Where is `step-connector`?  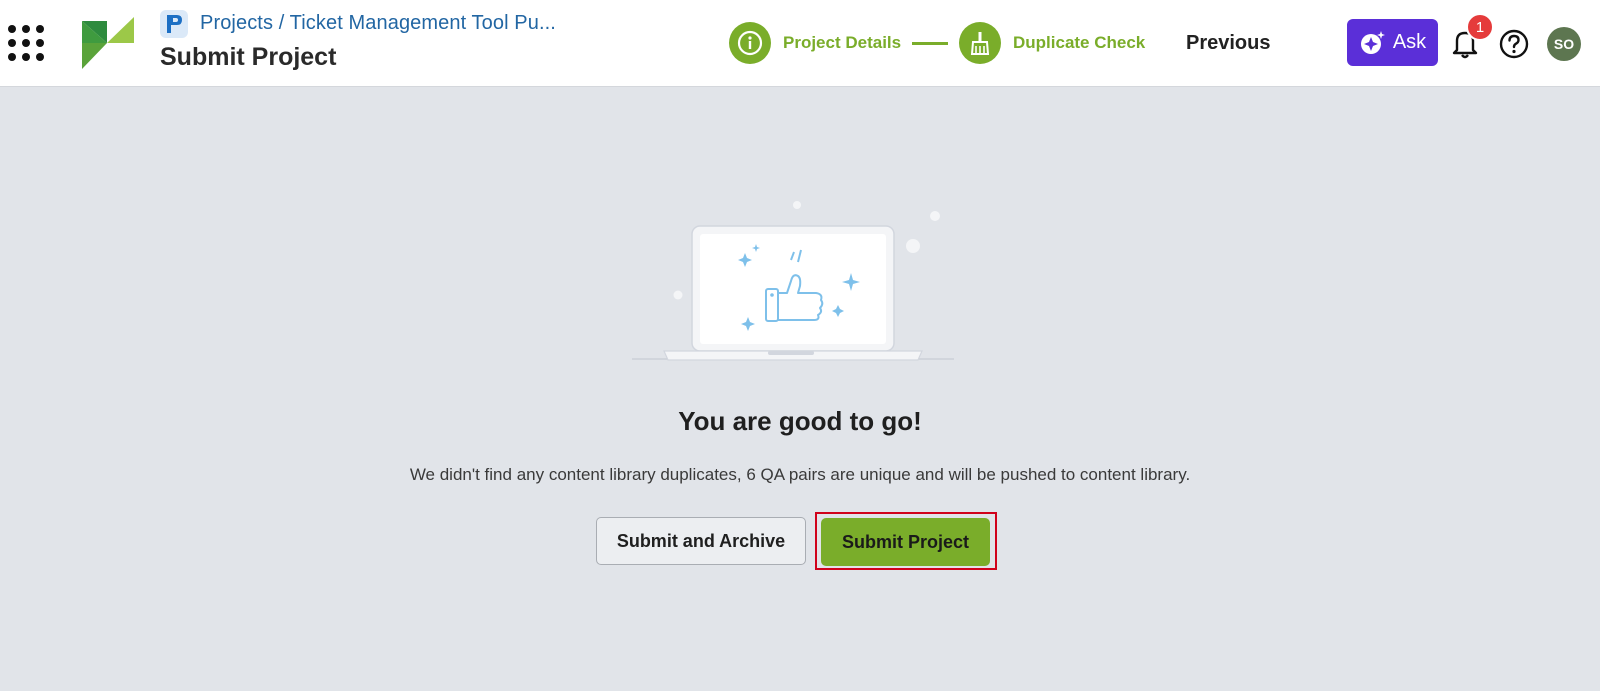
step-connector is located at coordinates (930, 43).